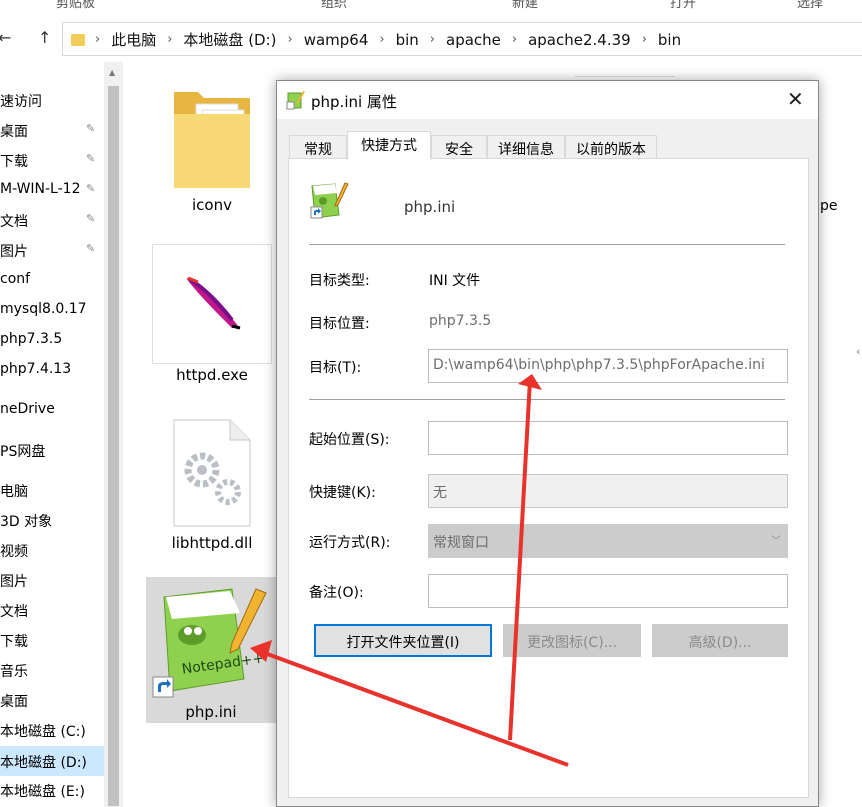 Image resolution: width=862 pixels, height=807 pixels. I want to click on scroll-up-icon: ▲, so click(112, 72).